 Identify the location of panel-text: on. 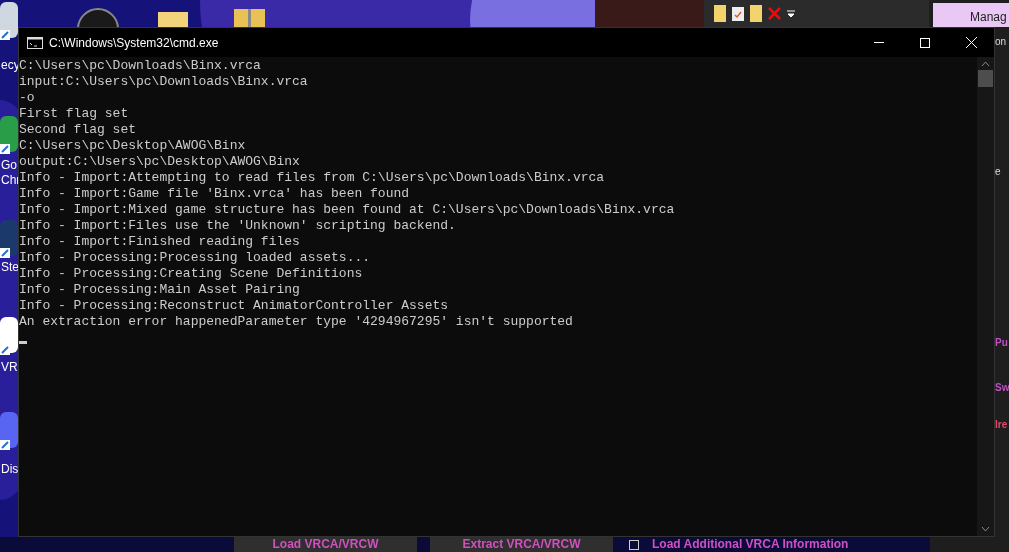
(1001, 41).